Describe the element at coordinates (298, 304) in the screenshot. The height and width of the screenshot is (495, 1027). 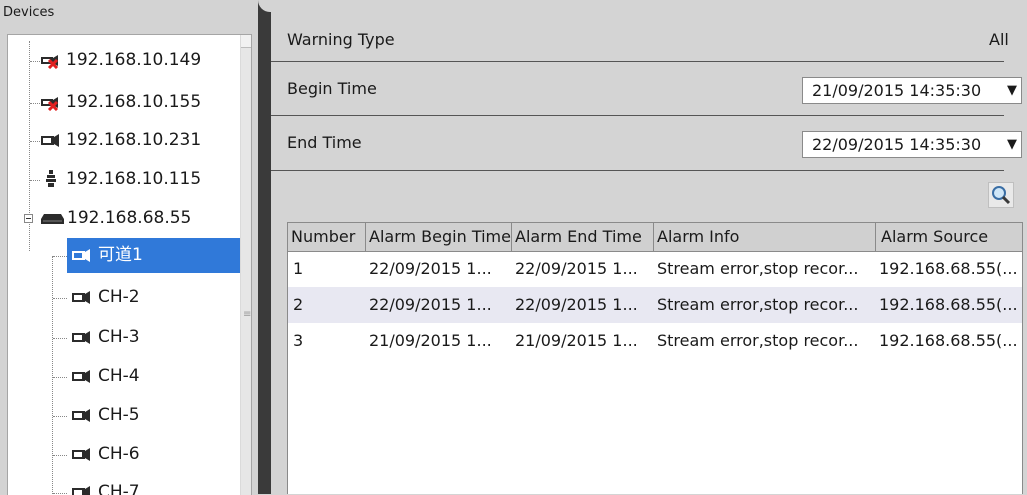
I see `cell-number: 2` at that location.